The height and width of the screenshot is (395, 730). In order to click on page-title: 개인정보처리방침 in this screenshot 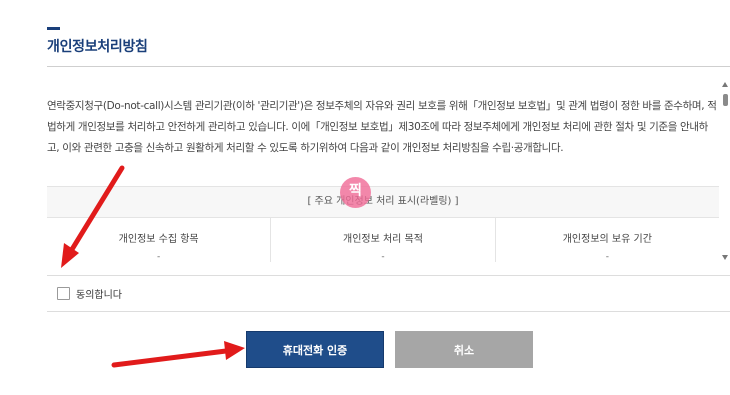, I will do `click(97, 47)`.